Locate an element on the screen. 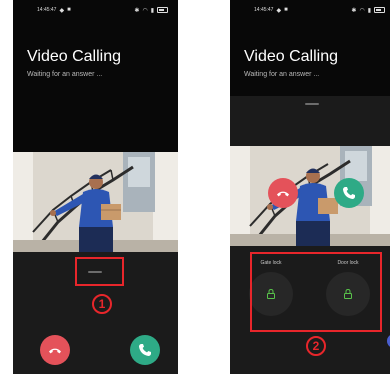  annotation-marker: 1 is located at coordinates (102, 304).